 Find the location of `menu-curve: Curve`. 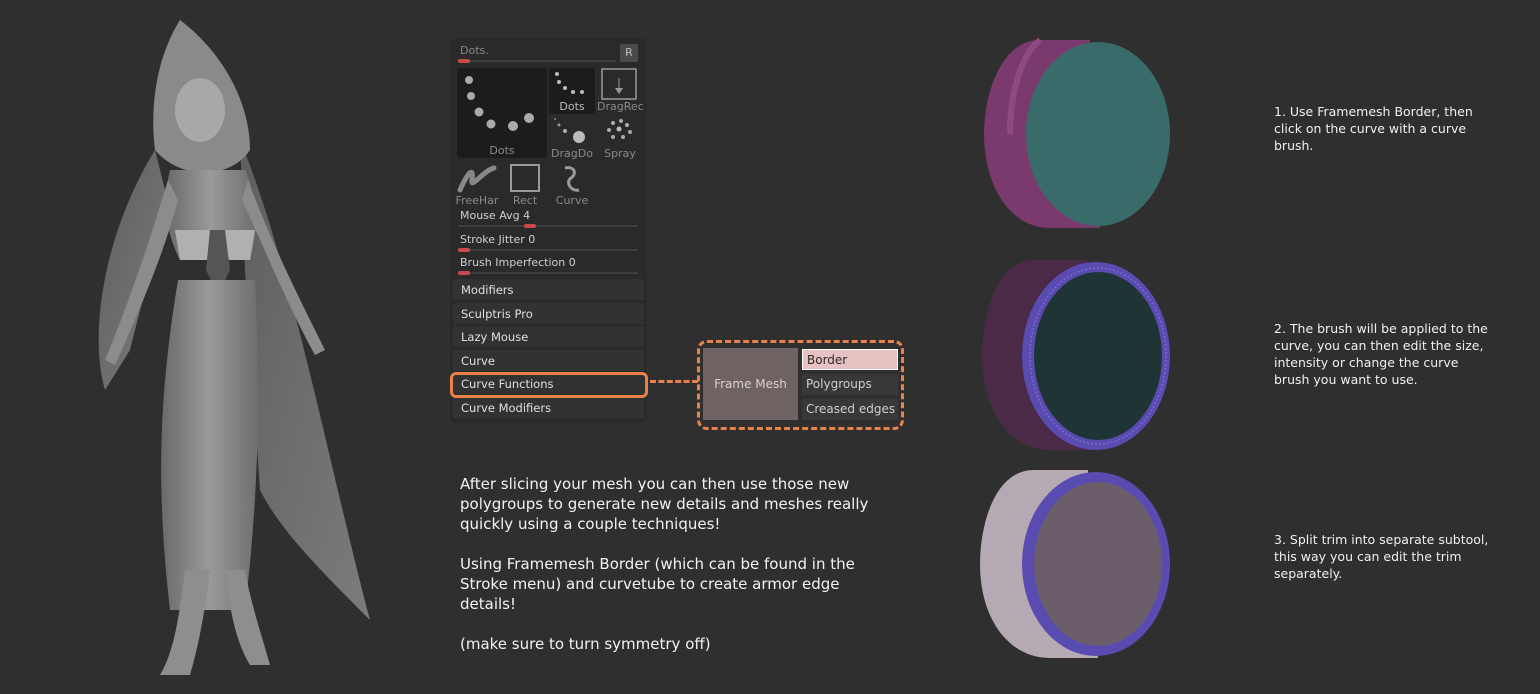

menu-curve: Curve is located at coordinates (548, 360).